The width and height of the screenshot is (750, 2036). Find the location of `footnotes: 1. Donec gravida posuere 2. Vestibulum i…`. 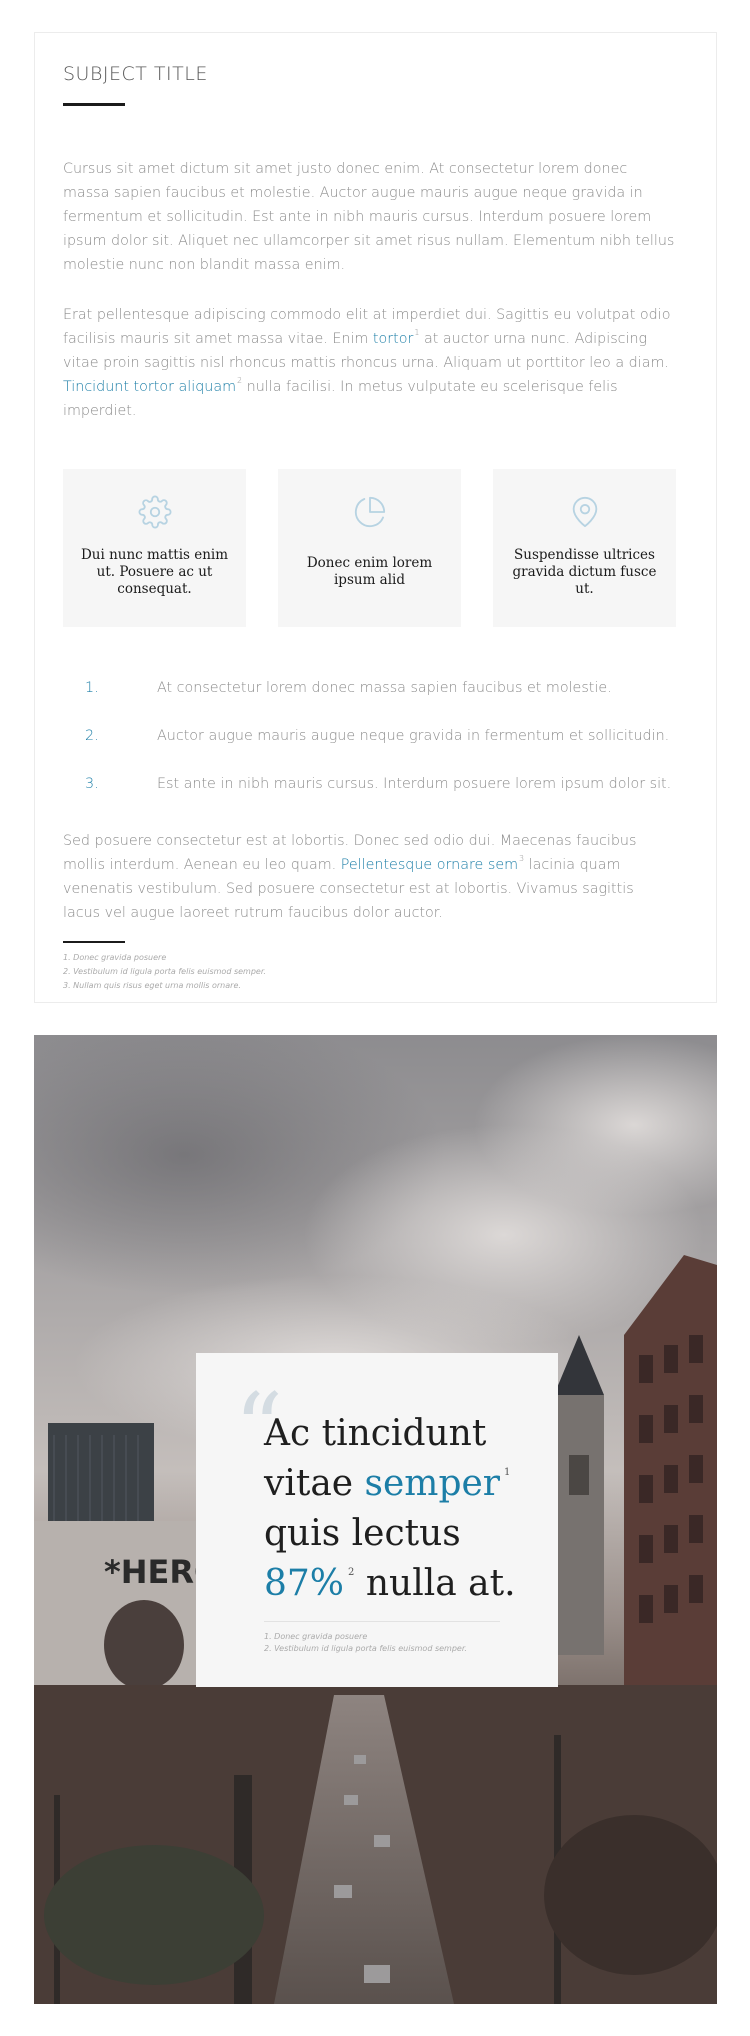

footnotes: 1. Donec gravida posuere 2. Vestibulum i… is located at coordinates (164, 972).